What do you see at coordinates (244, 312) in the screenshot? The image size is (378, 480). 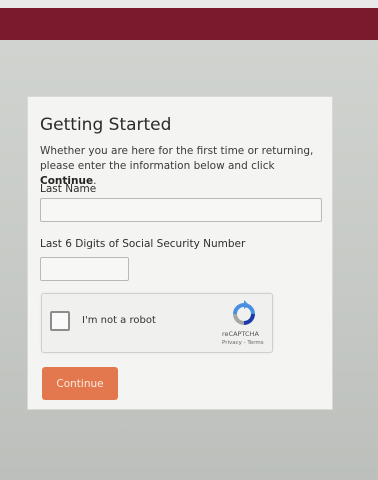 I see `recaptcha-logo-icon` at bounding box center [244, 312].